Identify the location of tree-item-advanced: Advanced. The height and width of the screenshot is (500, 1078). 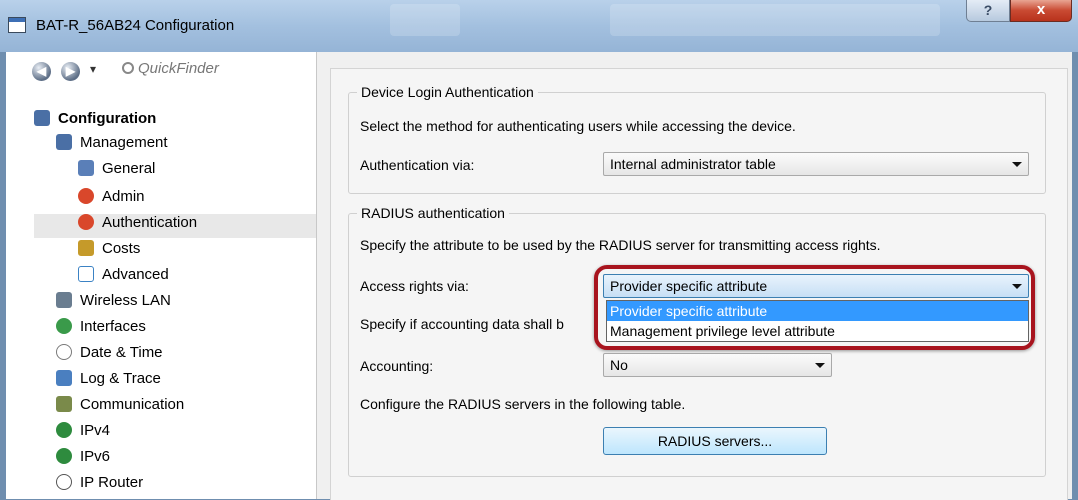
(123, 275).